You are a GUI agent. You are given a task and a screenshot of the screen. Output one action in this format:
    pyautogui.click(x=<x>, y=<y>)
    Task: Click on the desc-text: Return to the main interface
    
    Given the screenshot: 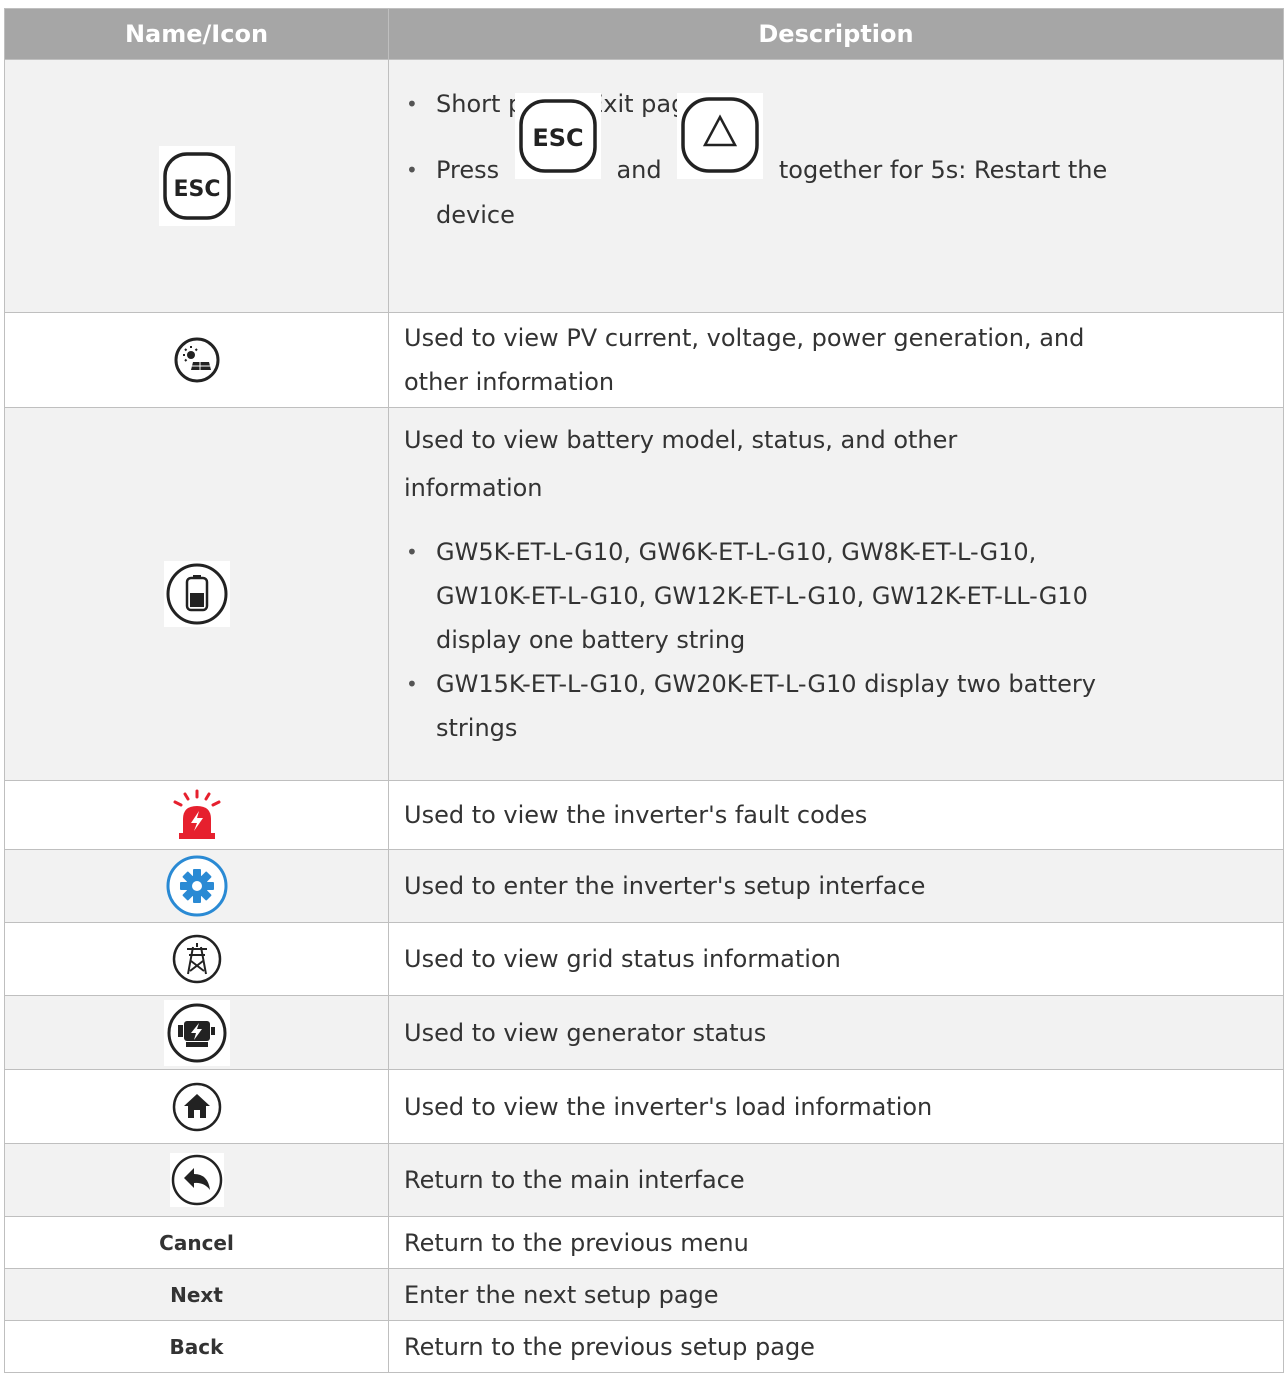 What is the action you would take?
    pyautogui.click(x=574, y=1180)
    